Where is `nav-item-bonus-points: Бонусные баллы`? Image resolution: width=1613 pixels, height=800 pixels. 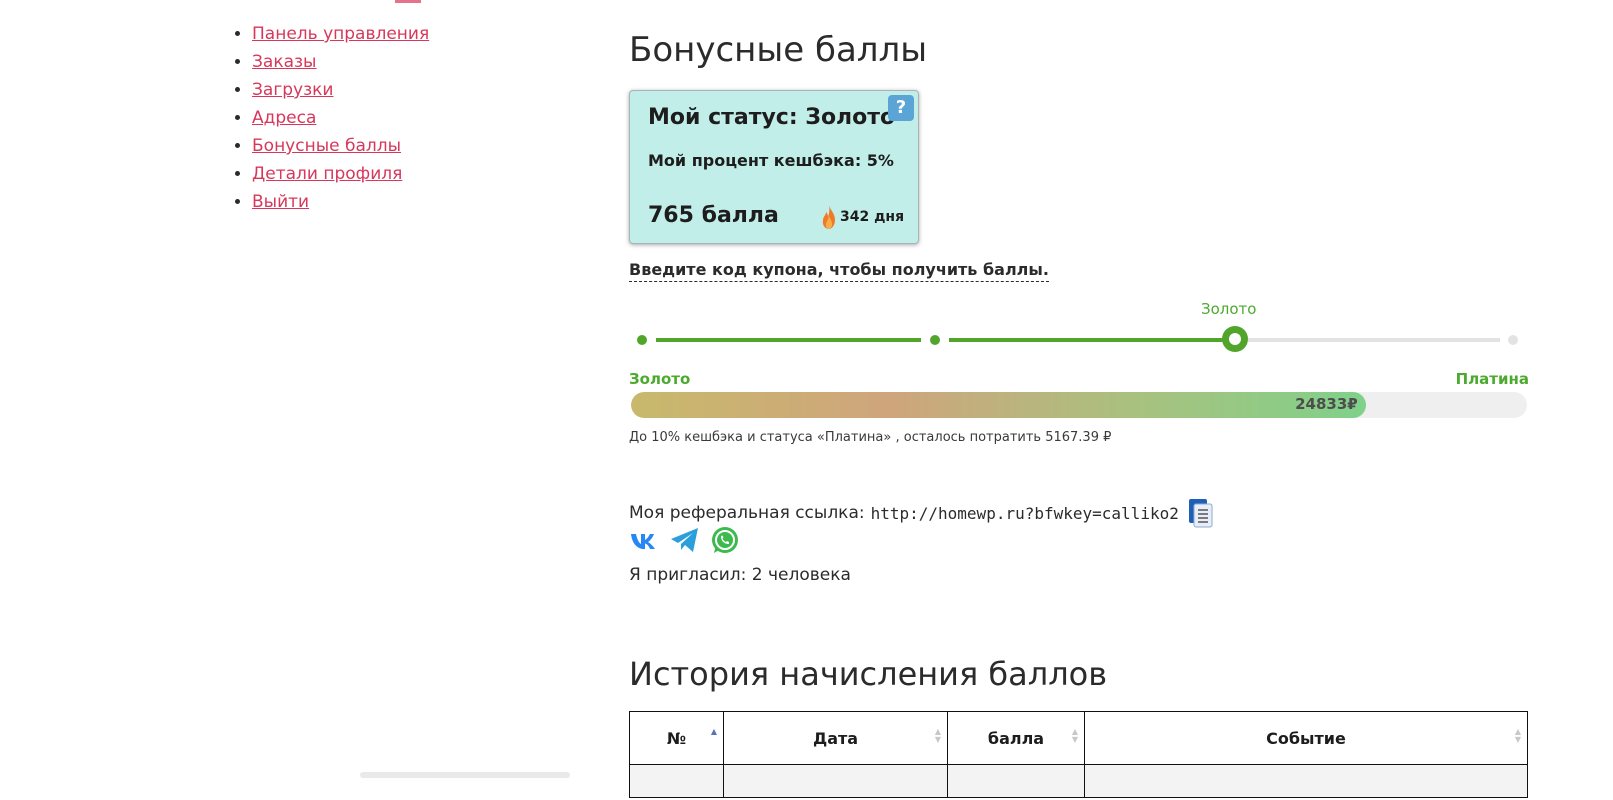 nav-item-bonus-points: Бонусные баллы is located at coordinates (340, 146).